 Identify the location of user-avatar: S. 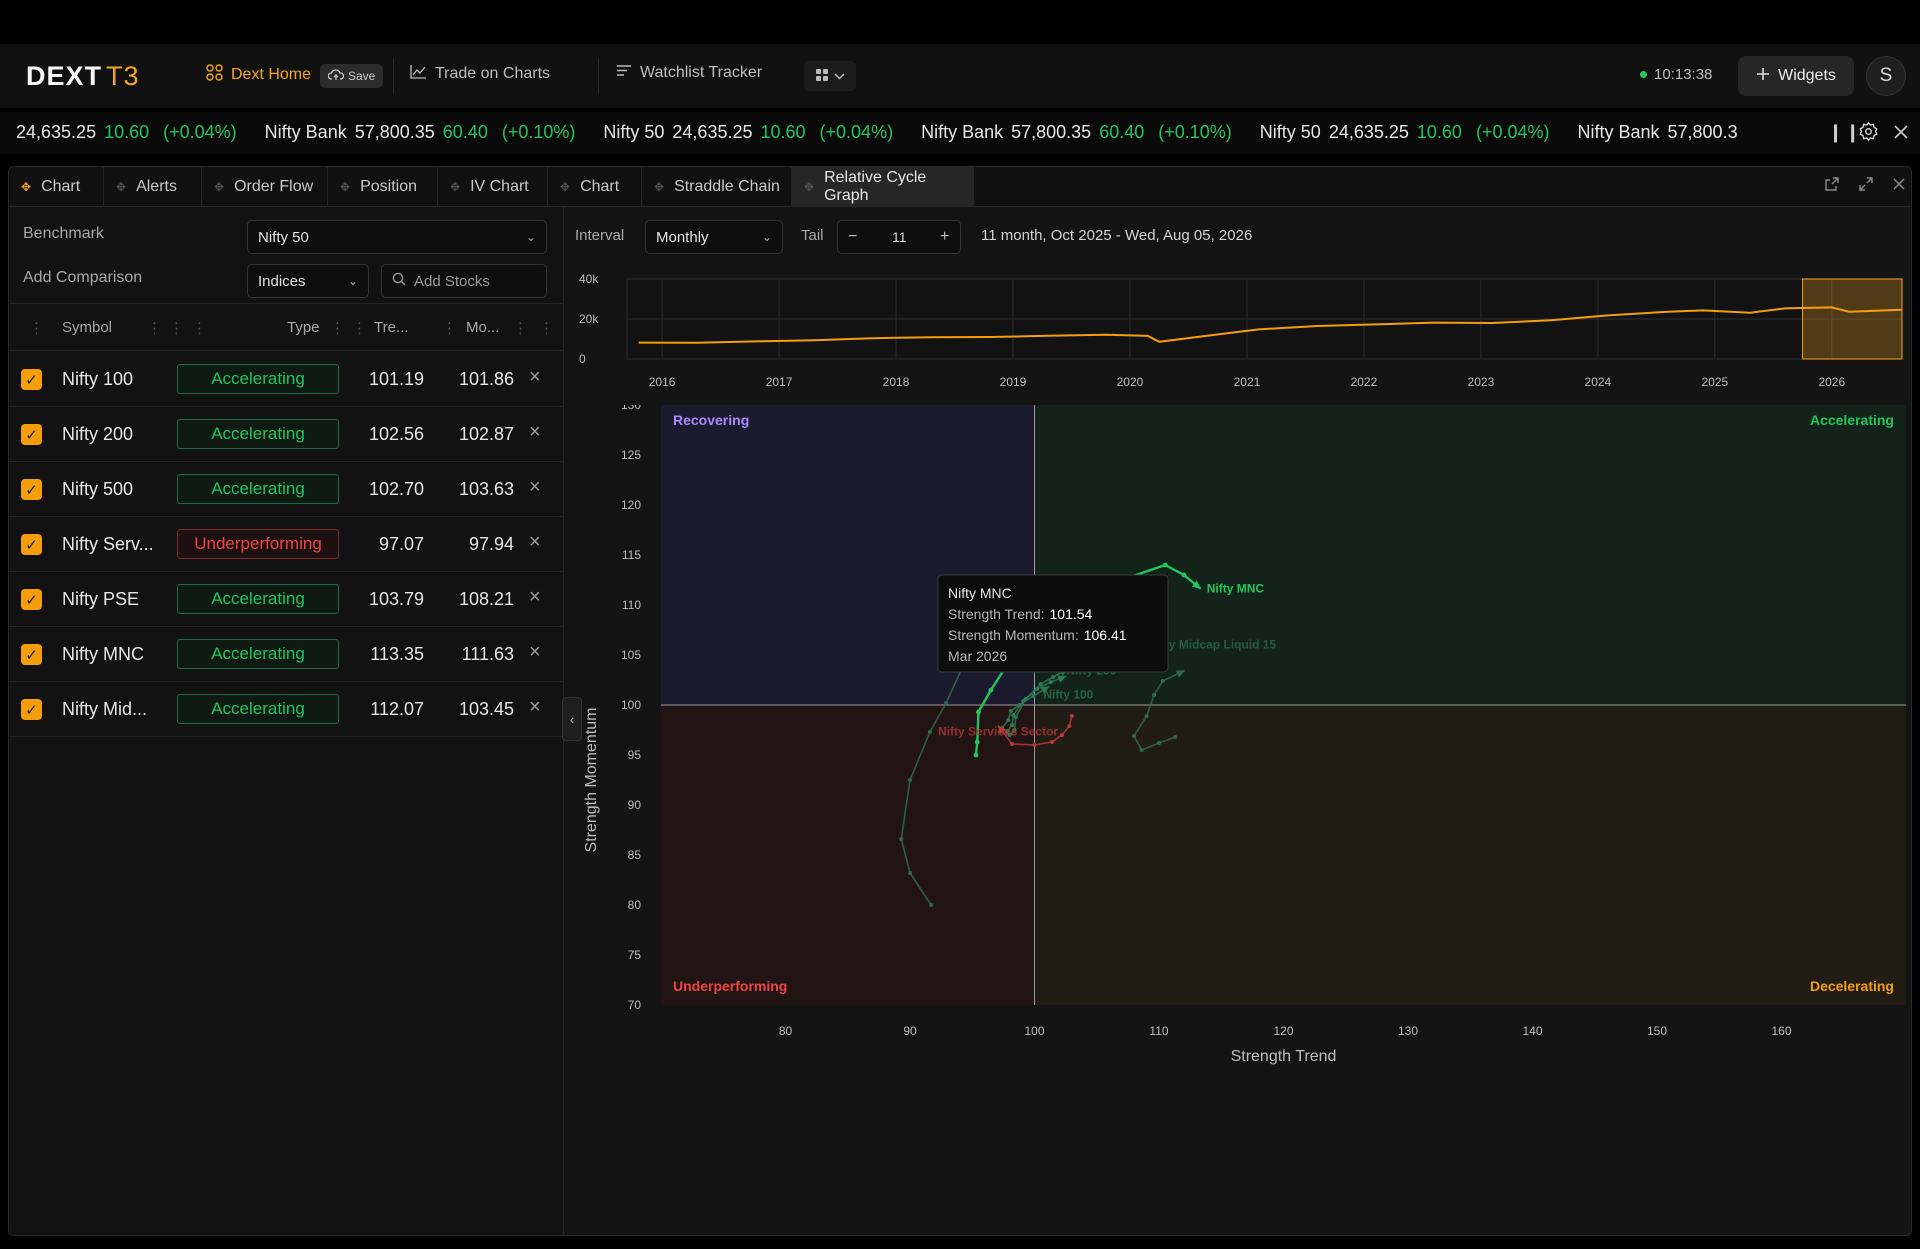
(1886, 76).